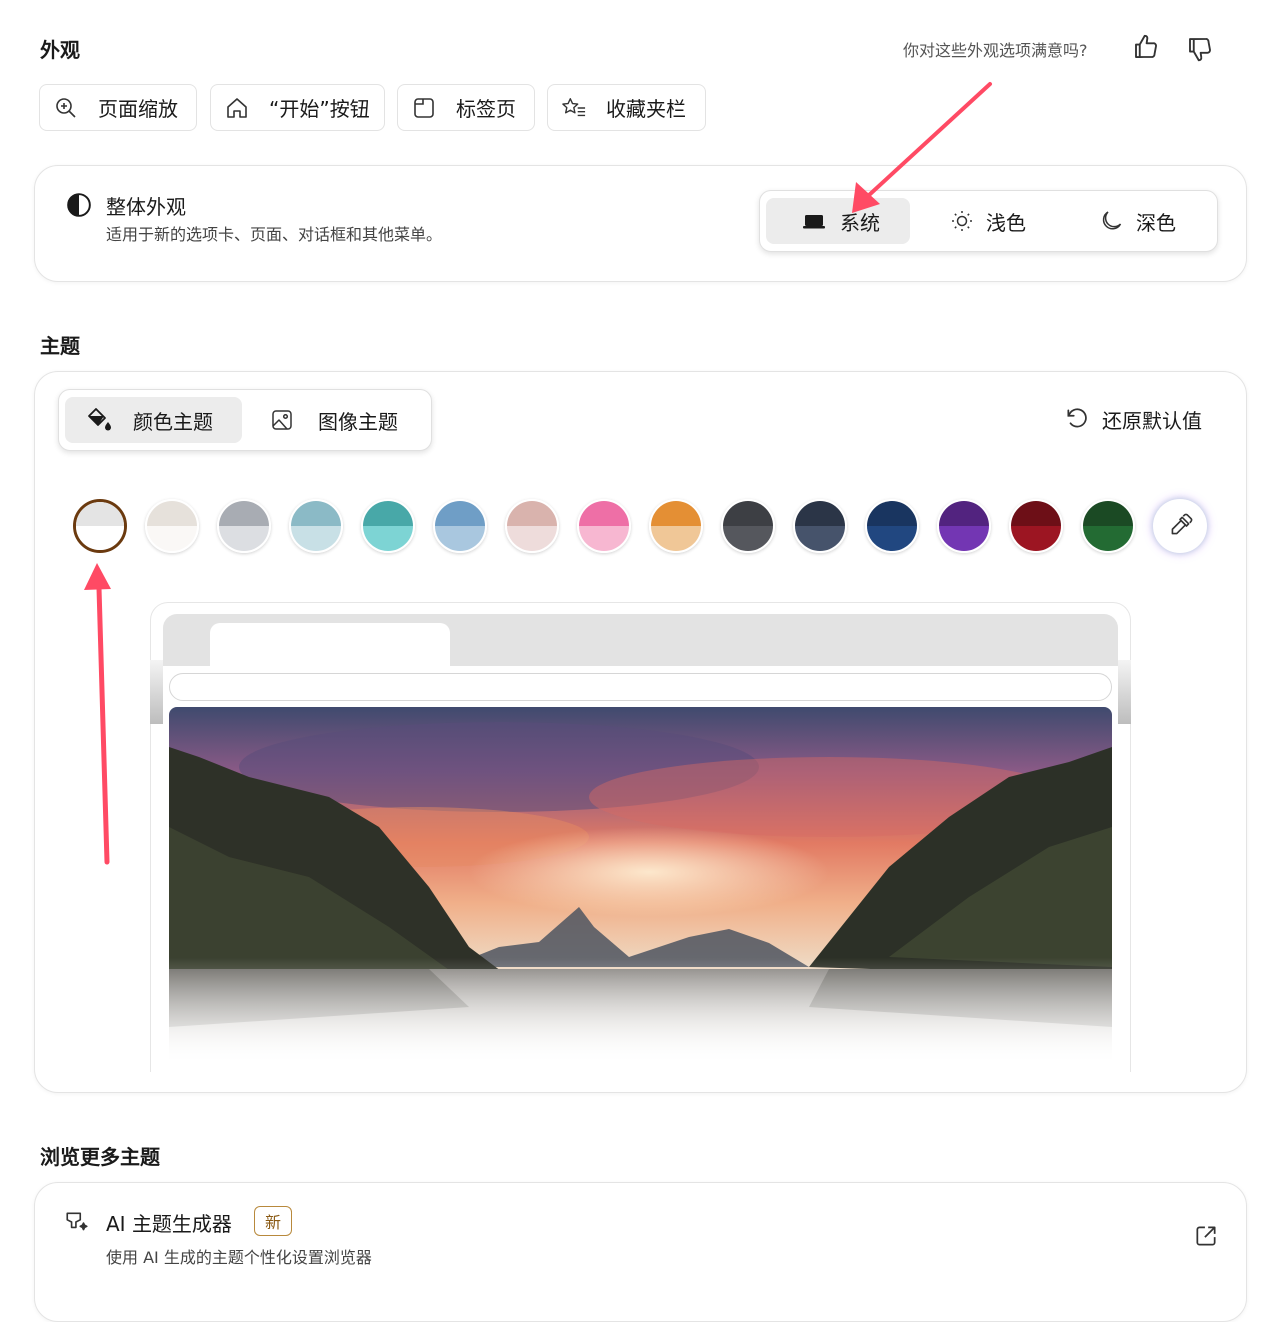 Image resolution: width=1275 pixels, height=1322 pixels. Describe the element at coordinates (97, 714) in the screenshot. I see `annotation-arrow-swatch` at that location.